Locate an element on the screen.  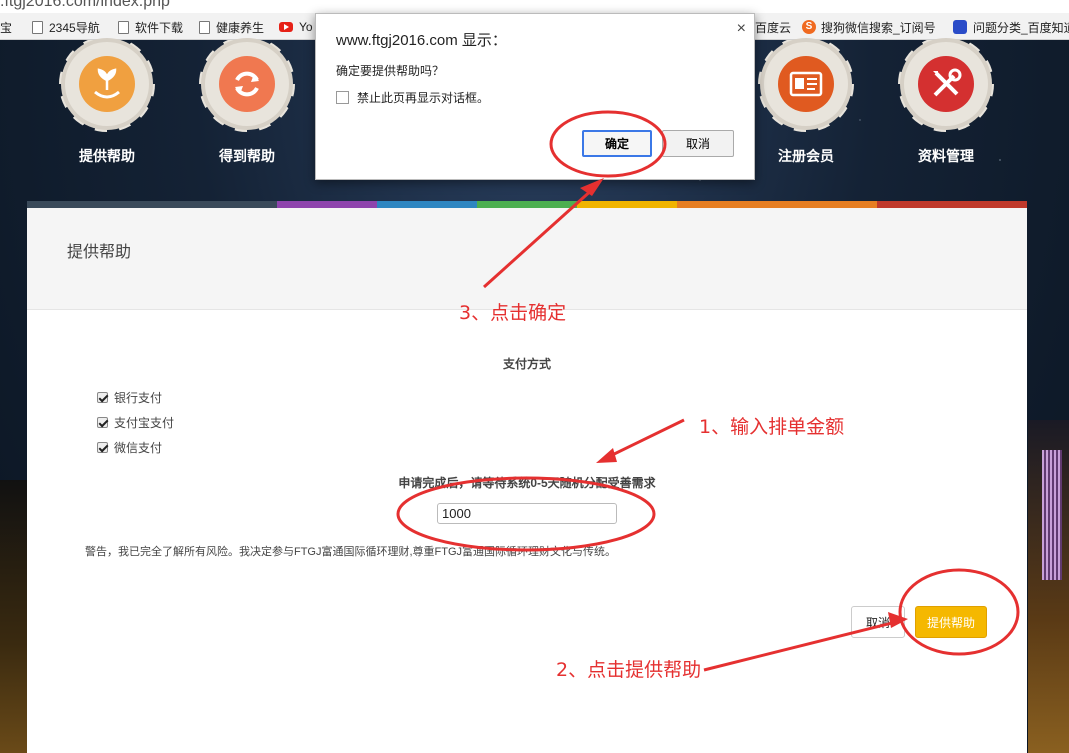
annotation-step1: 1、输入排单金额 is located at coordinates (772, 427).